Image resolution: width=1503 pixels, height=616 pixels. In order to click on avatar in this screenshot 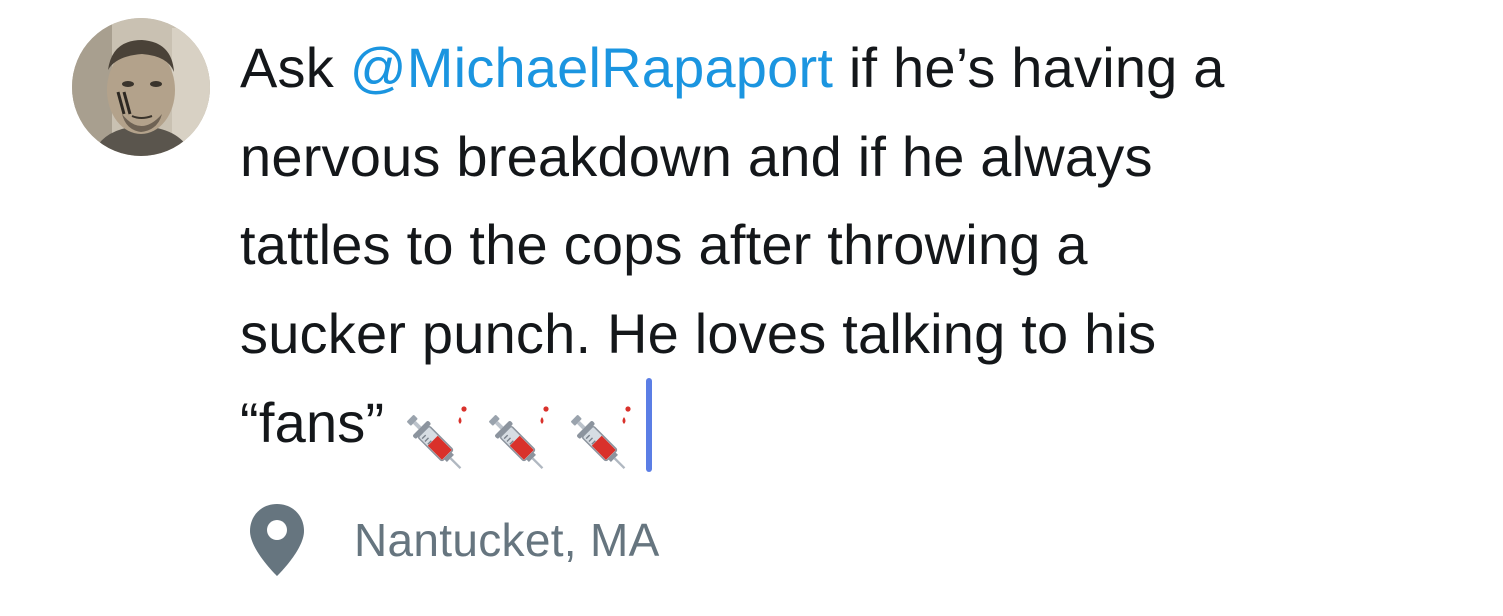, I will do `click(141, 87)`.